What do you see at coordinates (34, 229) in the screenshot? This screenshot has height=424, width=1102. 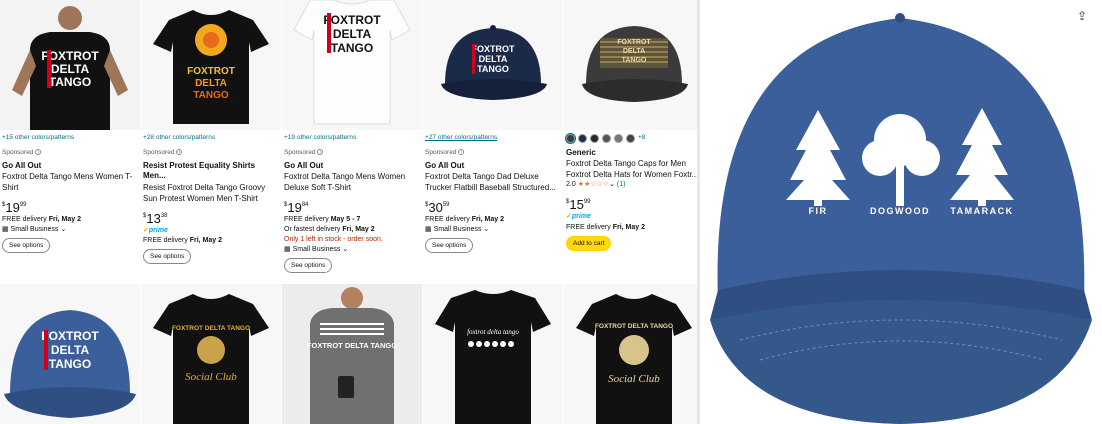 I see `small-business-label: Small Business` at bounding box center [34, 229].